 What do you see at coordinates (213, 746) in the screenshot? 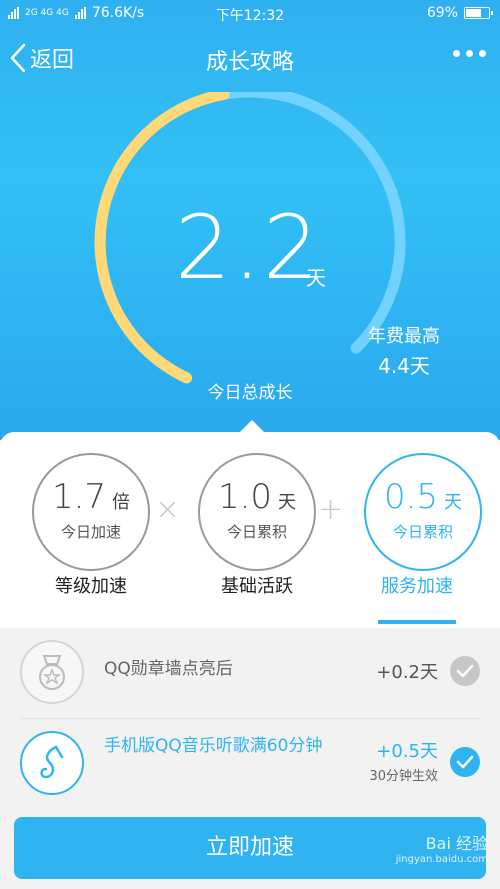
I see `task-text: 手机版QQ音乐听歌满60分钟` at bounding box center [213, 746].